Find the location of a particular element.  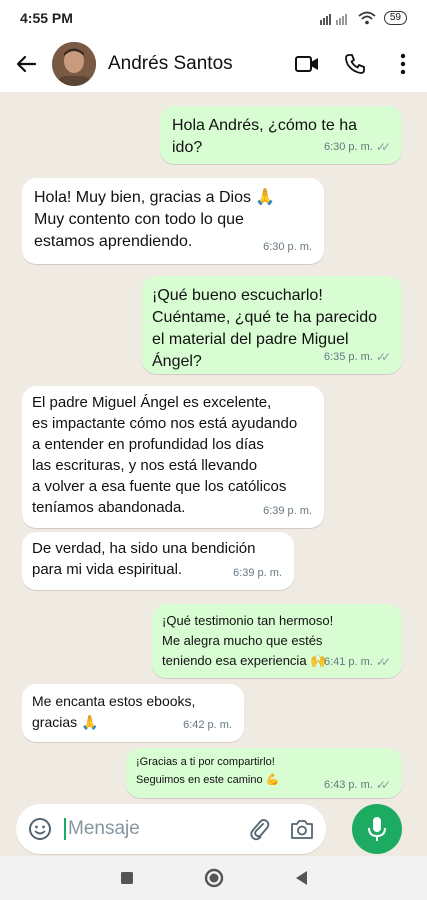

video-camera-icon is located at coordinates (306, 64).